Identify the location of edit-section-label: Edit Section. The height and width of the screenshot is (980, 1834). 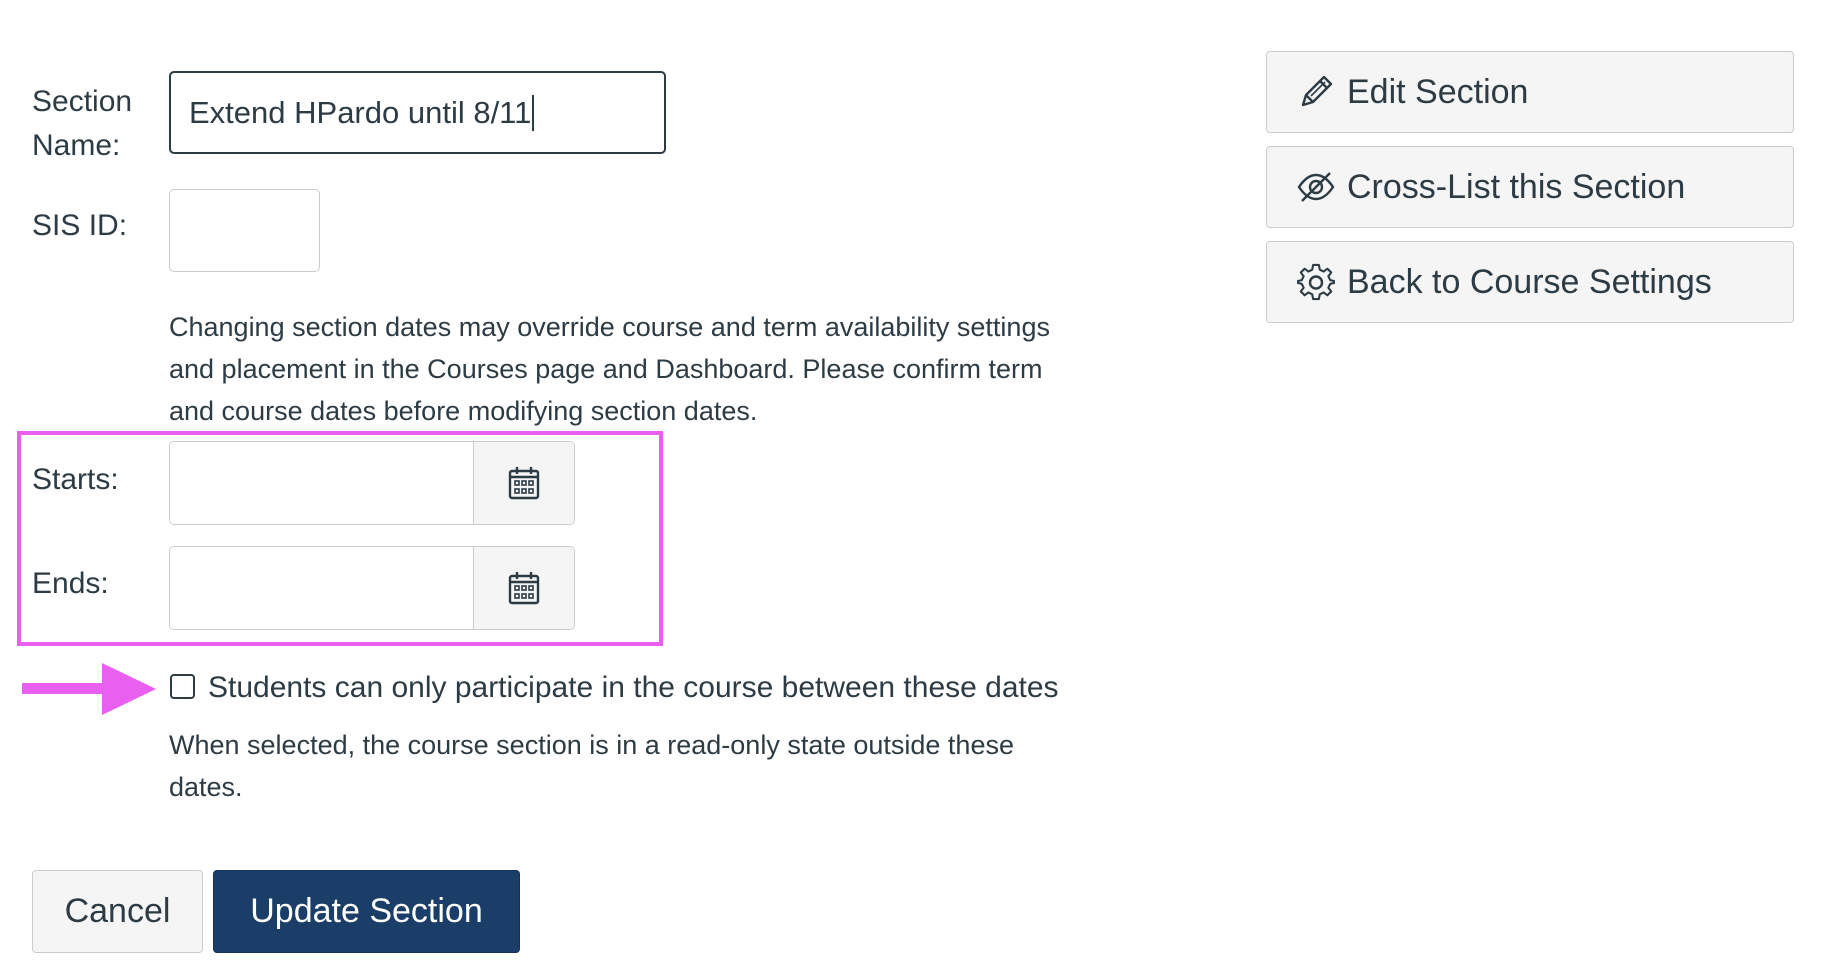
(1438, 91).